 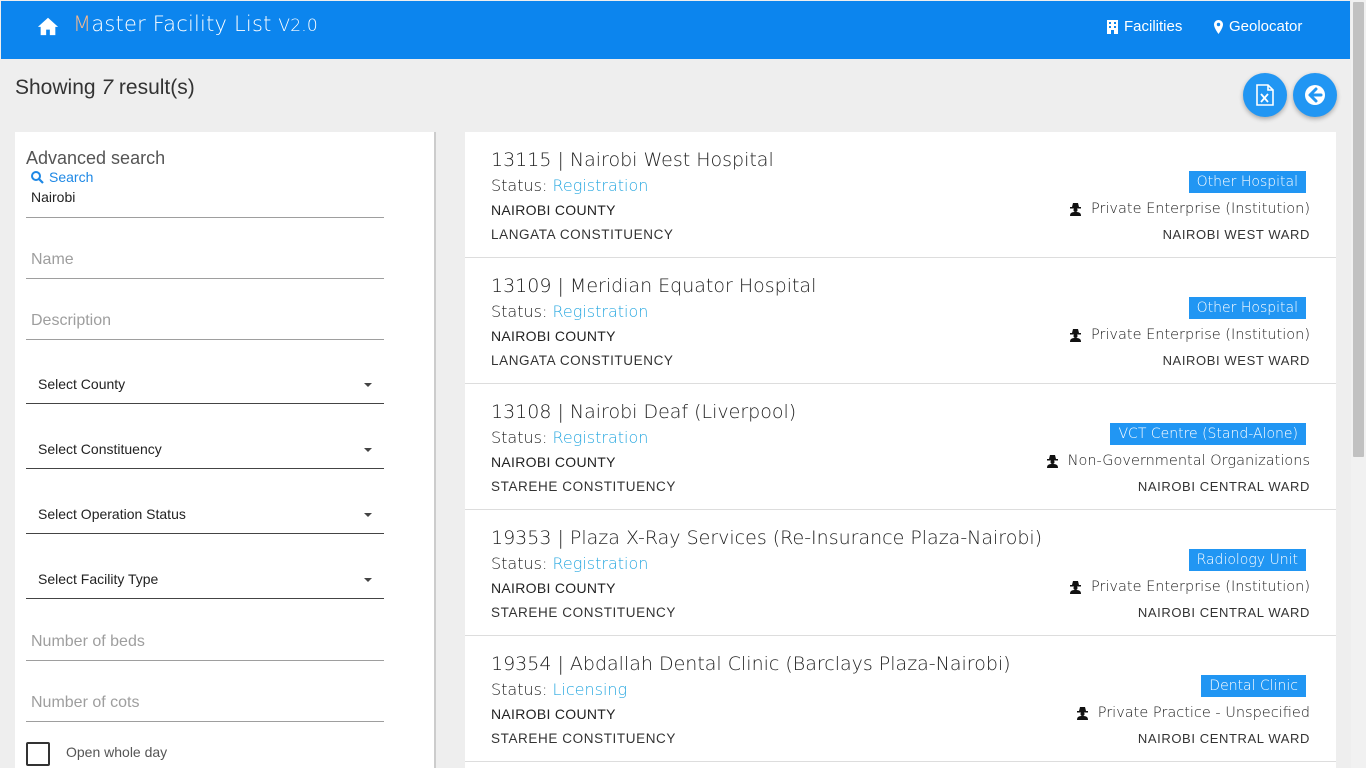 I want to click on operation-status-select: Select Operation Status, so click(x=205, y=514).